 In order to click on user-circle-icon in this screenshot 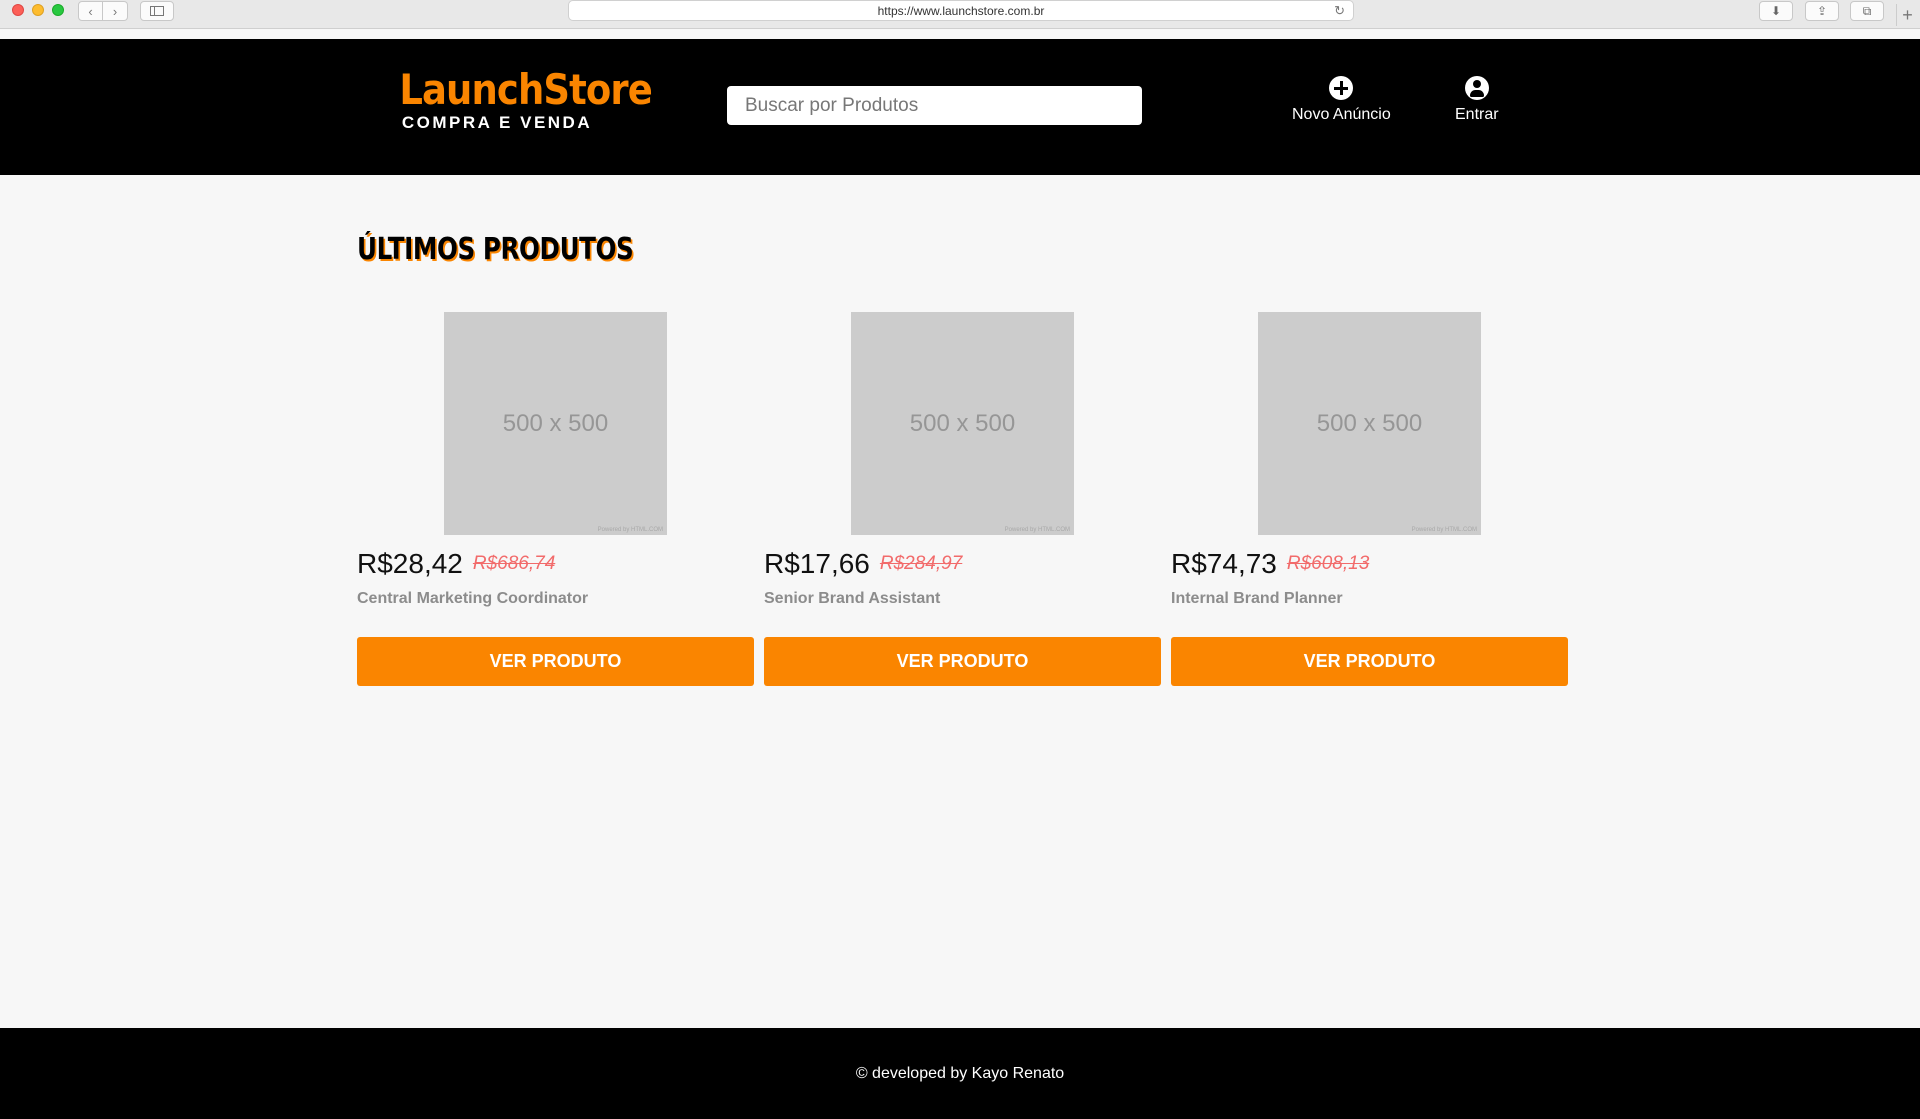, I will do `click(1476, 88)`.